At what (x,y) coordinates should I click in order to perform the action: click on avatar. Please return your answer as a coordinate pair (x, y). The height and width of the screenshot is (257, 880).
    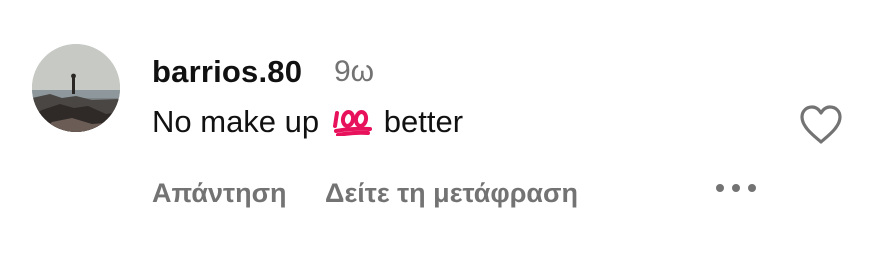
    Looking at the image, I should click on (76, 88).